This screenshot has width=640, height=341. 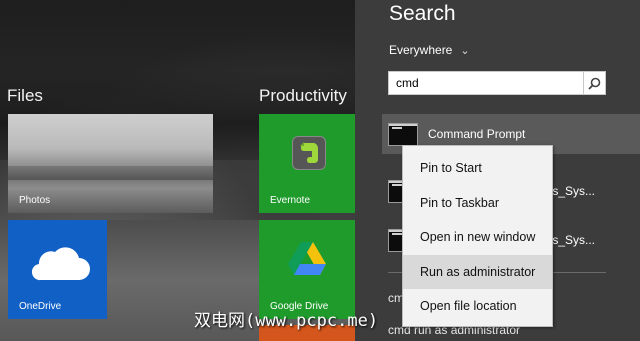 I want to click on search-title: Search, so click(x=422, y=13).